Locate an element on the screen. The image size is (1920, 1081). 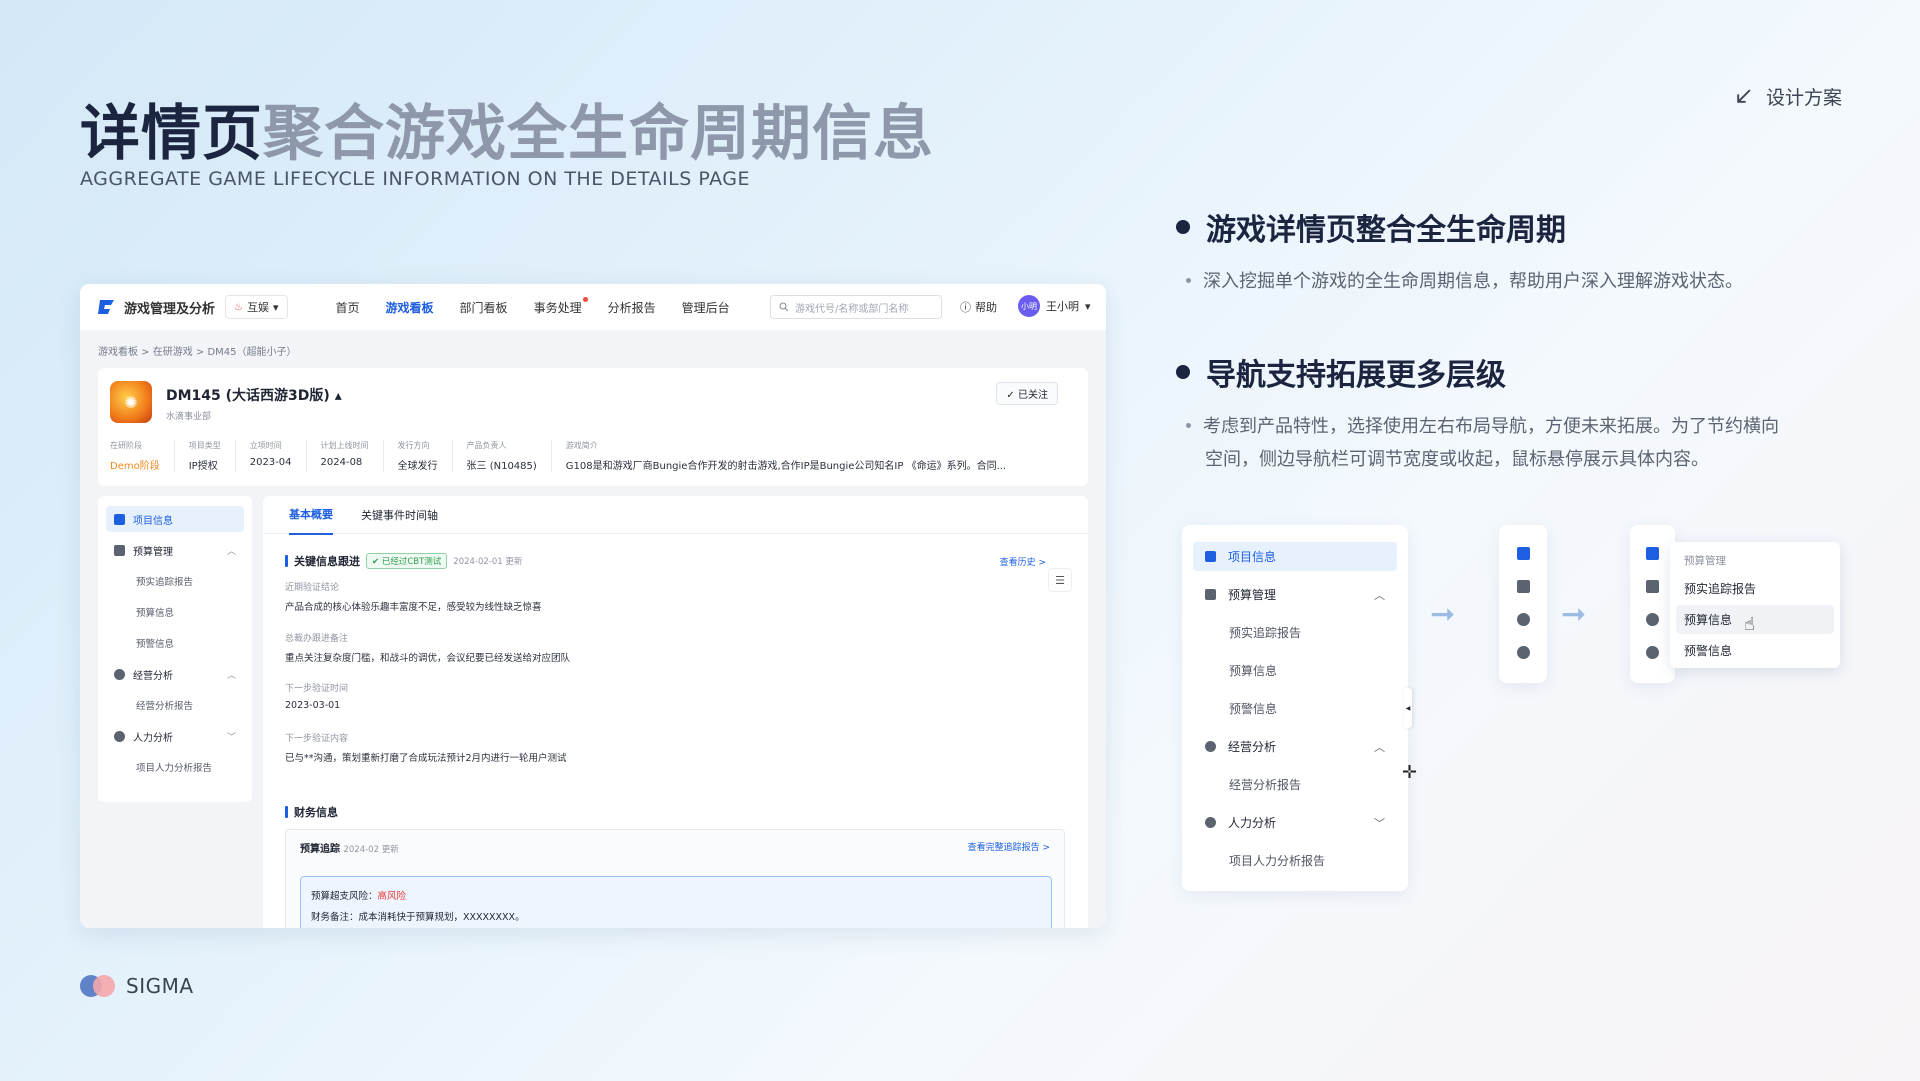
follow-button: ✓ 已关注 is located at coordinates (1027, 393).